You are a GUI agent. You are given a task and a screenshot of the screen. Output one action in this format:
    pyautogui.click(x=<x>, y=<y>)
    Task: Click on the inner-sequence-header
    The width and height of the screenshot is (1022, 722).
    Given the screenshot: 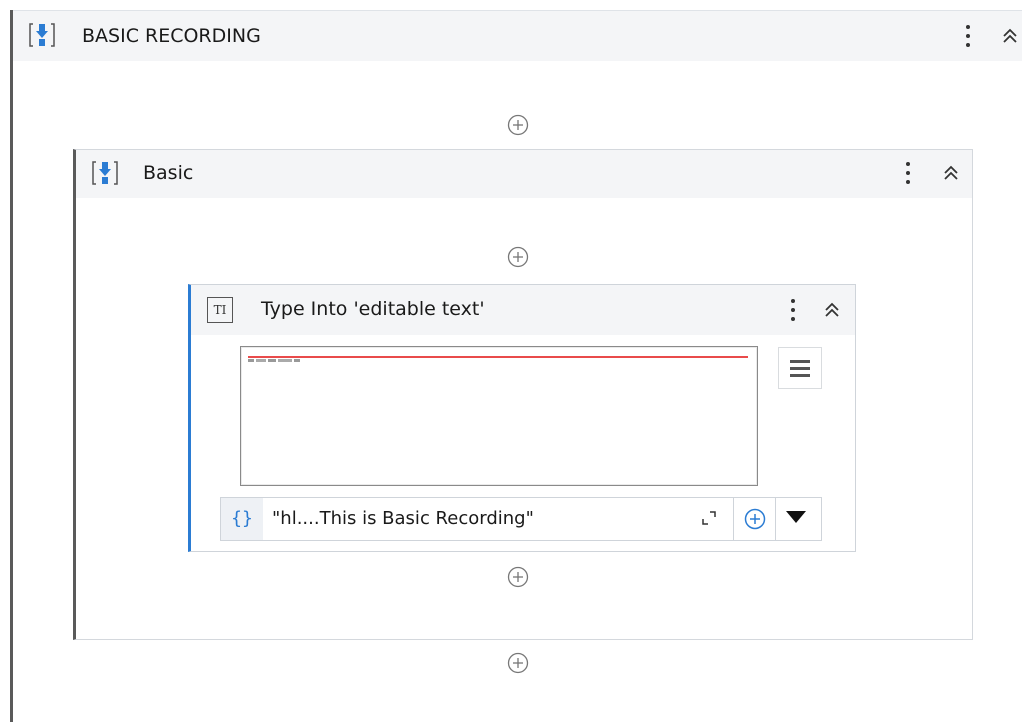 What is the action you would take?
    pyautogui.click(x=524, y=174)
    